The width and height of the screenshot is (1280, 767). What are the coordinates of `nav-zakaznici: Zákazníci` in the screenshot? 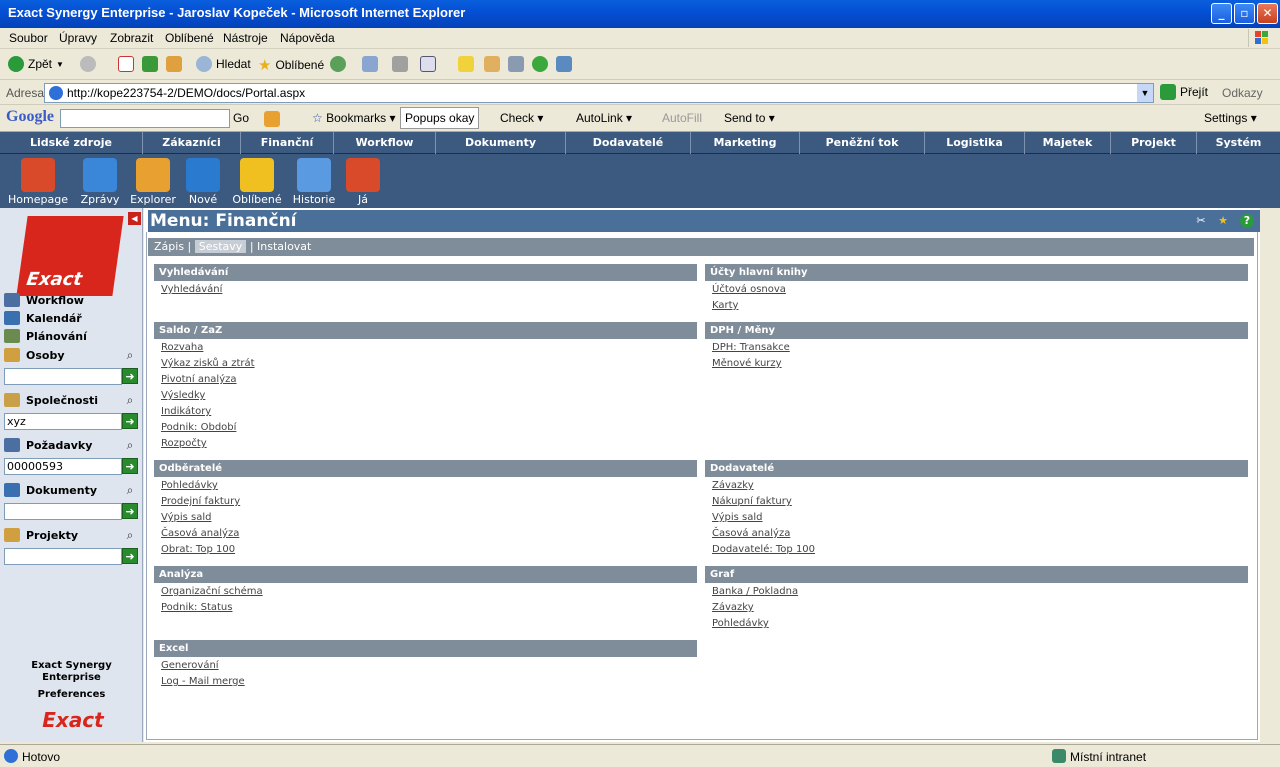 It's located at (192, 143).